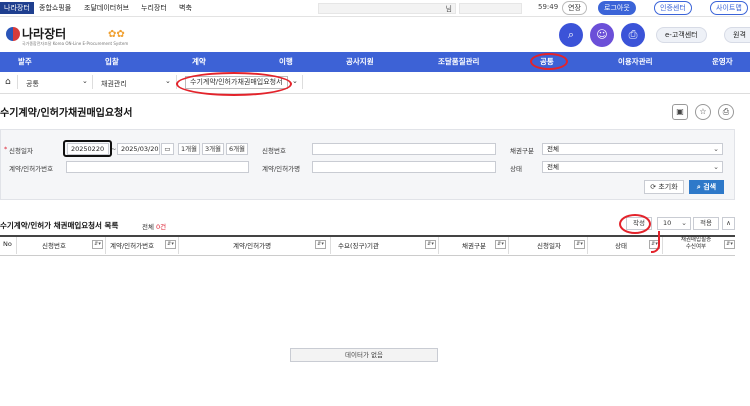  Describe the element at coordinates (106, 8) in the screenshot. I see `top-link-data-hub: 조달데이터허브` at that location.